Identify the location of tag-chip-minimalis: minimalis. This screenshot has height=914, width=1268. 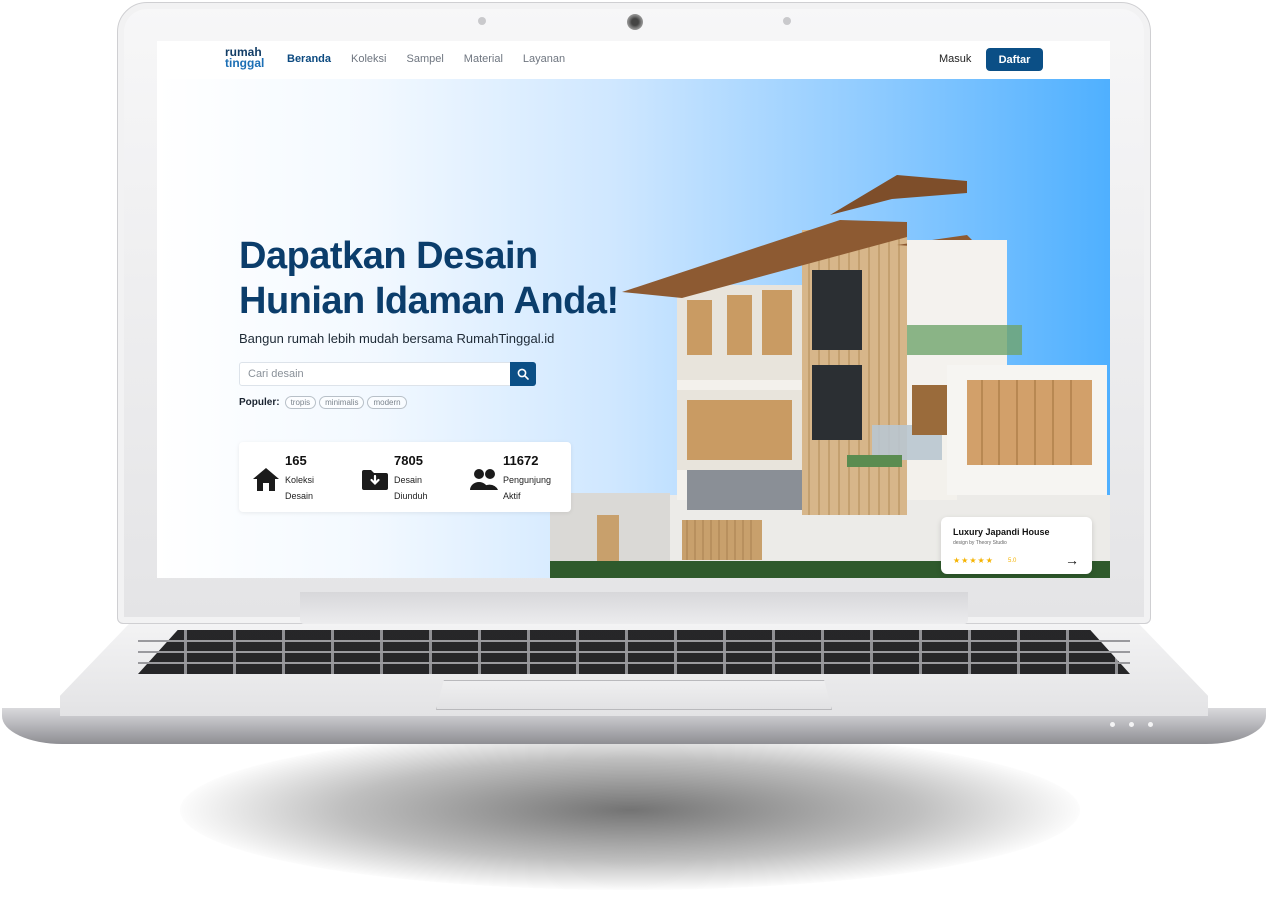
(342, 402).